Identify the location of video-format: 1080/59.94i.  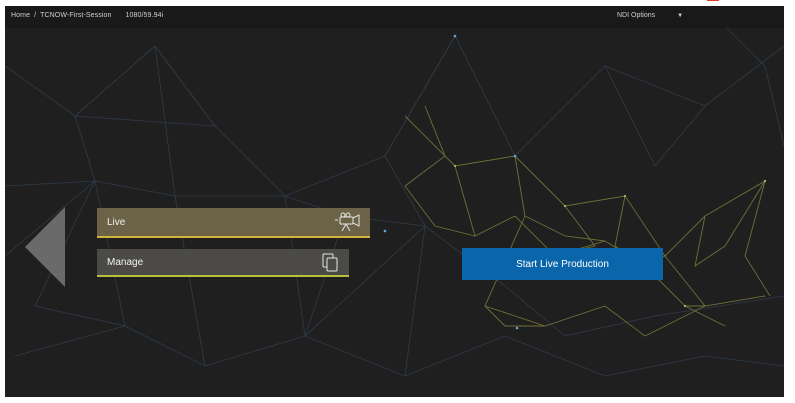
(144, 15).